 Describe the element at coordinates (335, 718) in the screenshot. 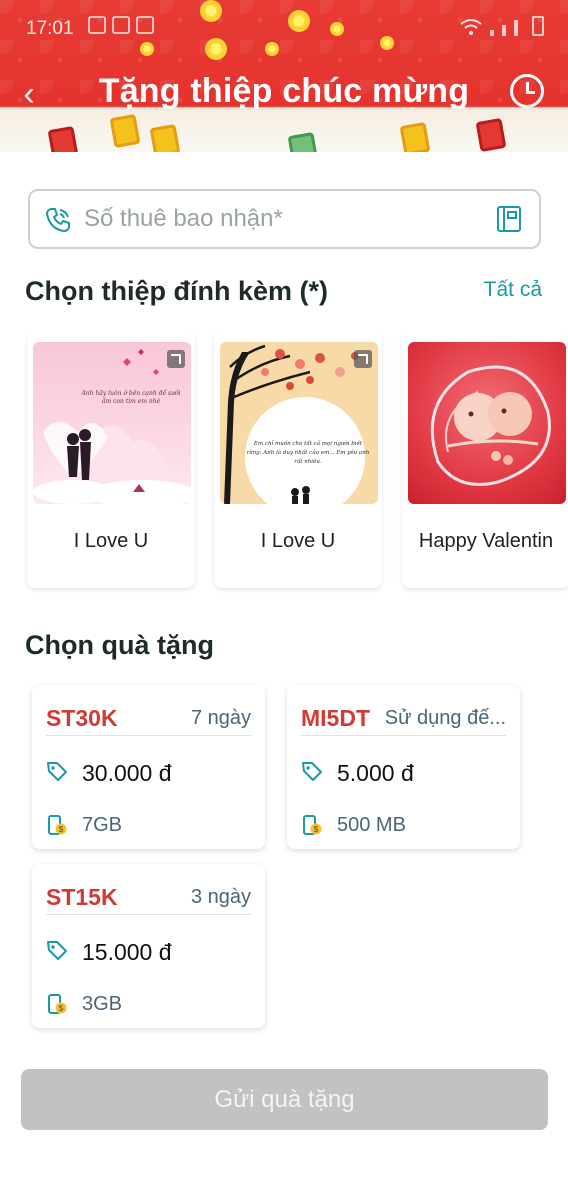

I see `package-code: MI5DT` at that location.